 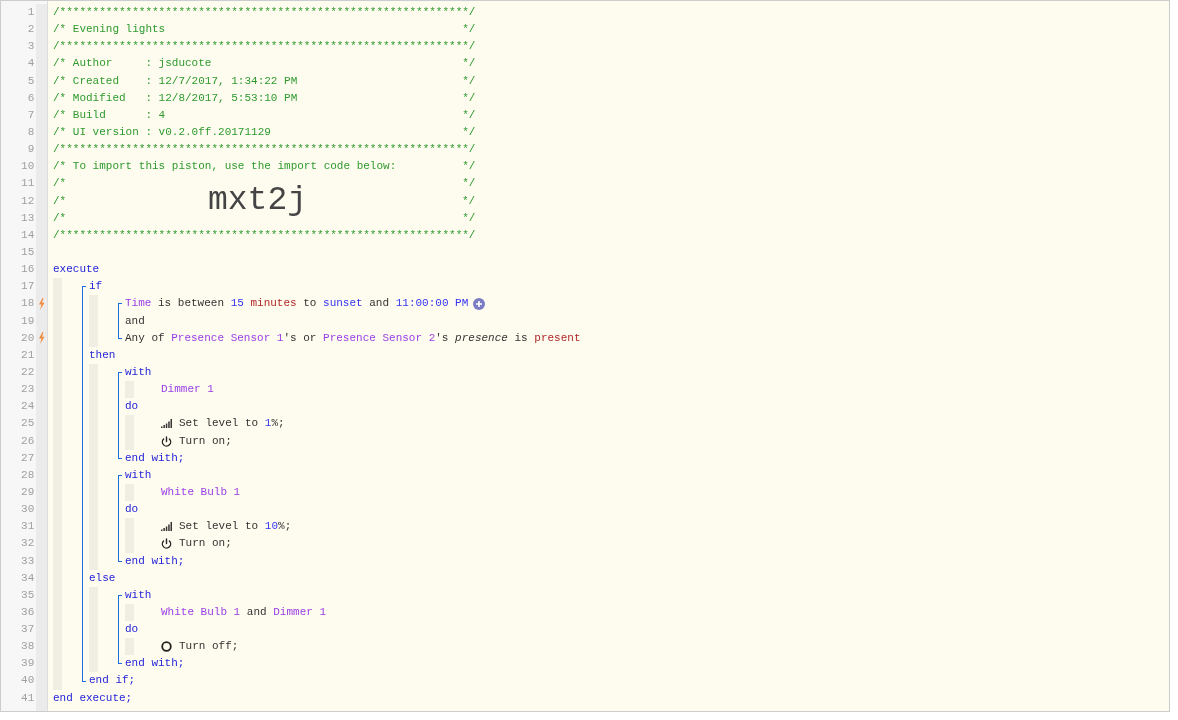 I want to click on line-number: 41, so click(x=28, y=698).